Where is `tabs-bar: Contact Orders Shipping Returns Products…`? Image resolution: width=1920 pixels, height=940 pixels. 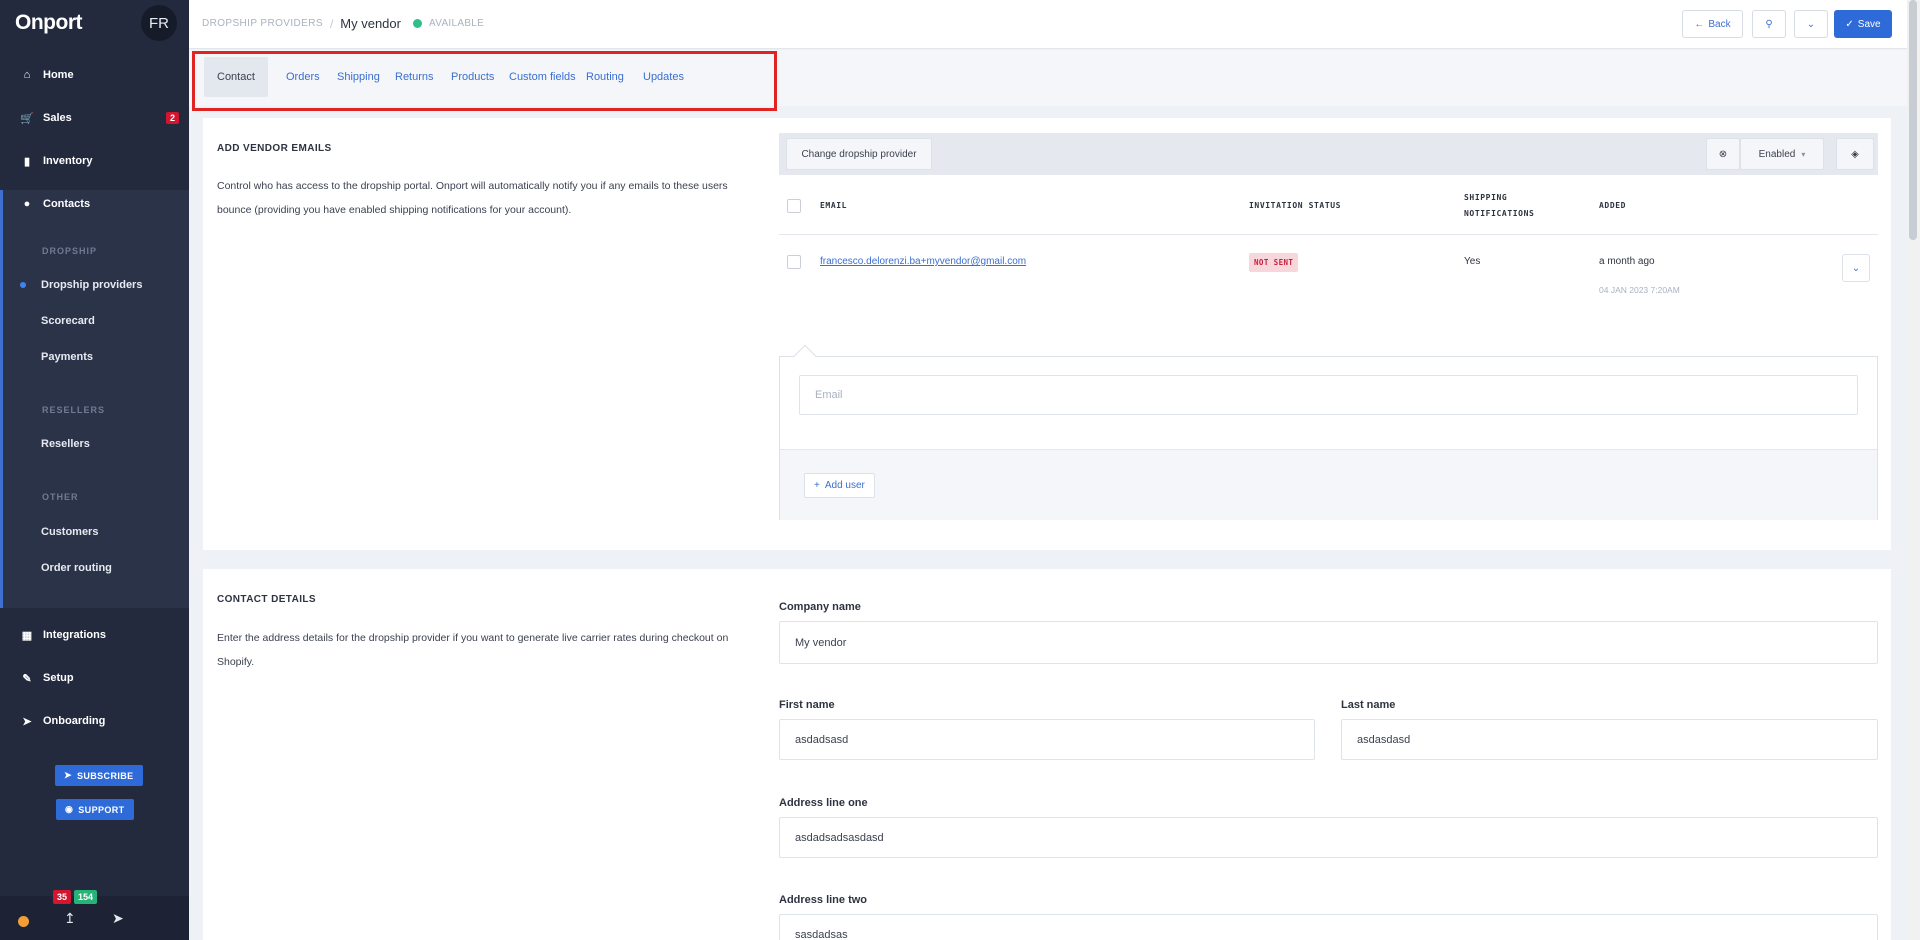 tabs-bar: Contact Orders Shipping Returns Products… is located at coordinates (1049, 80).